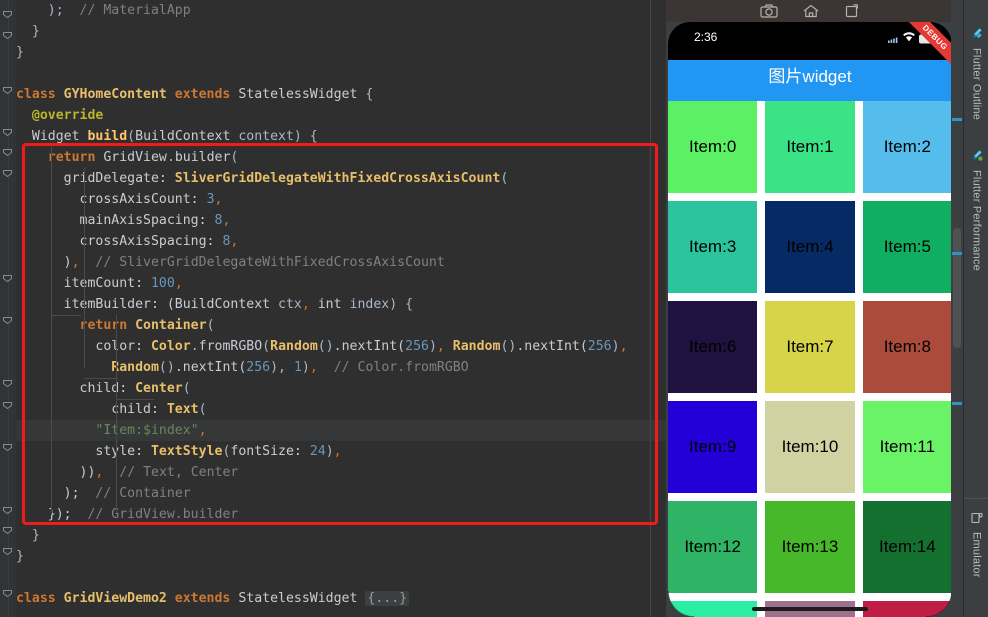 The image size is (988, 617). I want to click on indent-guide-tick, so click(101, 378).